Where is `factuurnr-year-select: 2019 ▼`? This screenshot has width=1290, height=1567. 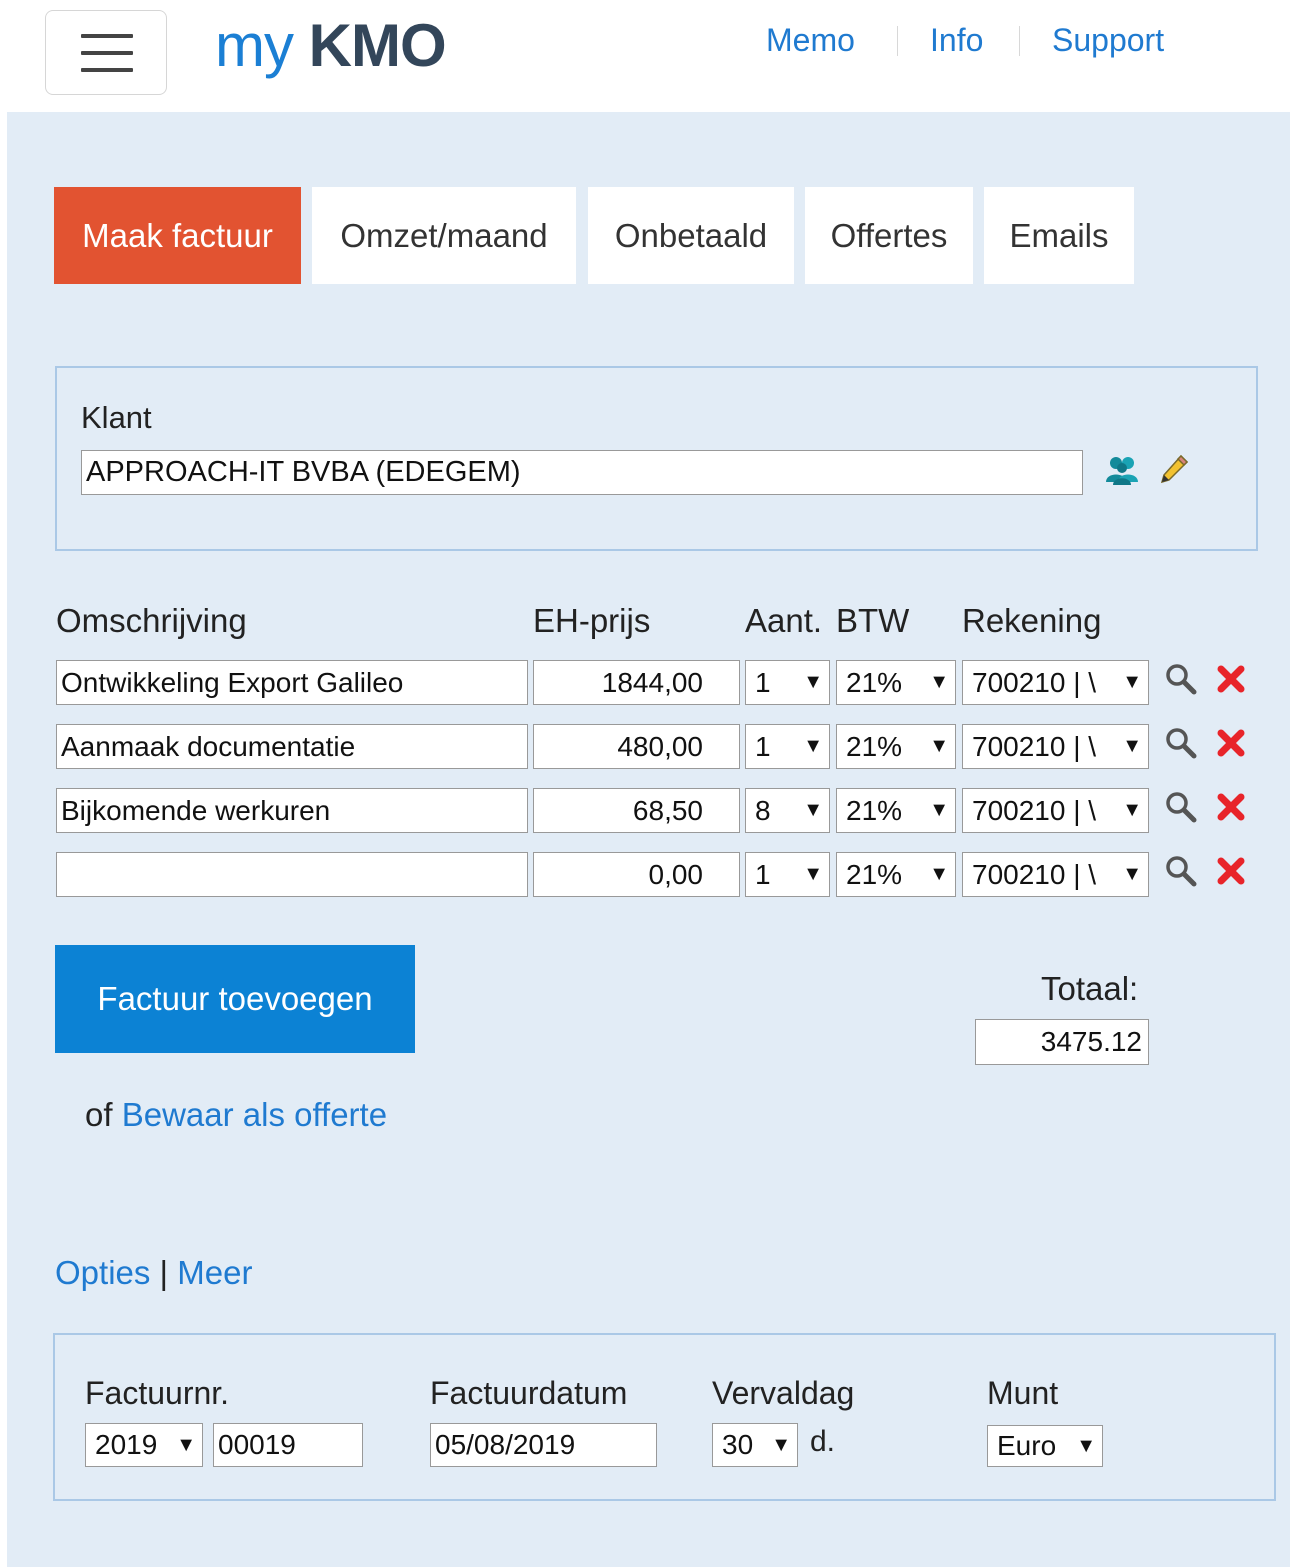
factuurnr-year-select: 2019 ▼ is located at coordinates (144, 1445).